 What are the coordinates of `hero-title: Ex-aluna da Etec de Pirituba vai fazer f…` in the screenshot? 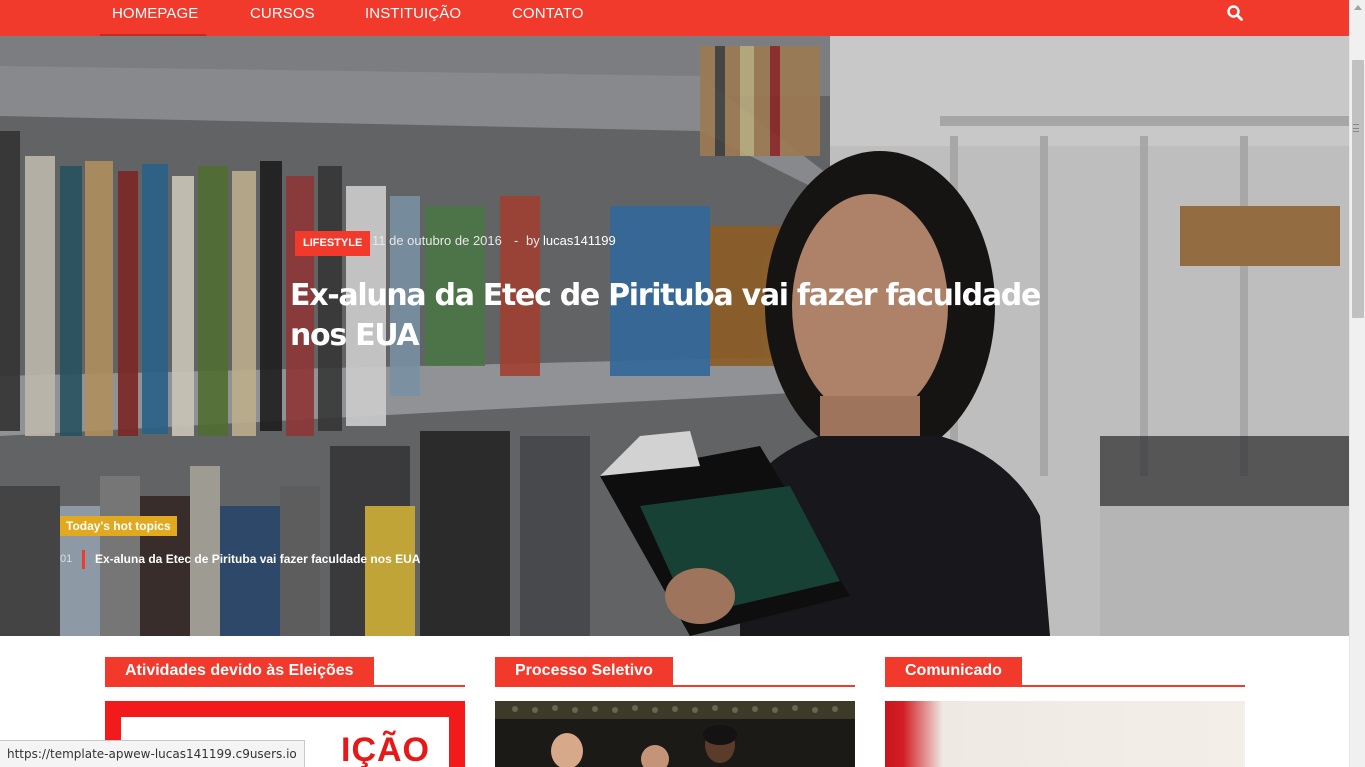 It's located at (680, 316).